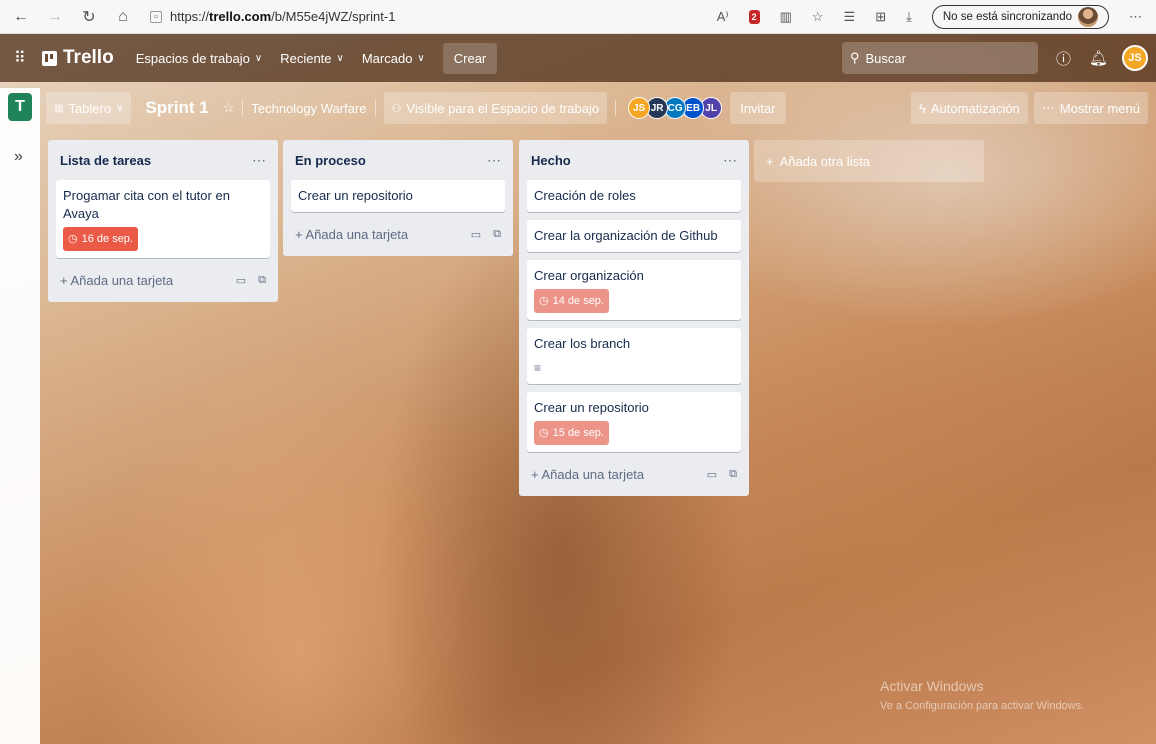 This screenshot has width=1156, height=744. Describe the element at coordinates (818, 17) in the screenshot. I see `favorites-star-icon: ☆` at that location.